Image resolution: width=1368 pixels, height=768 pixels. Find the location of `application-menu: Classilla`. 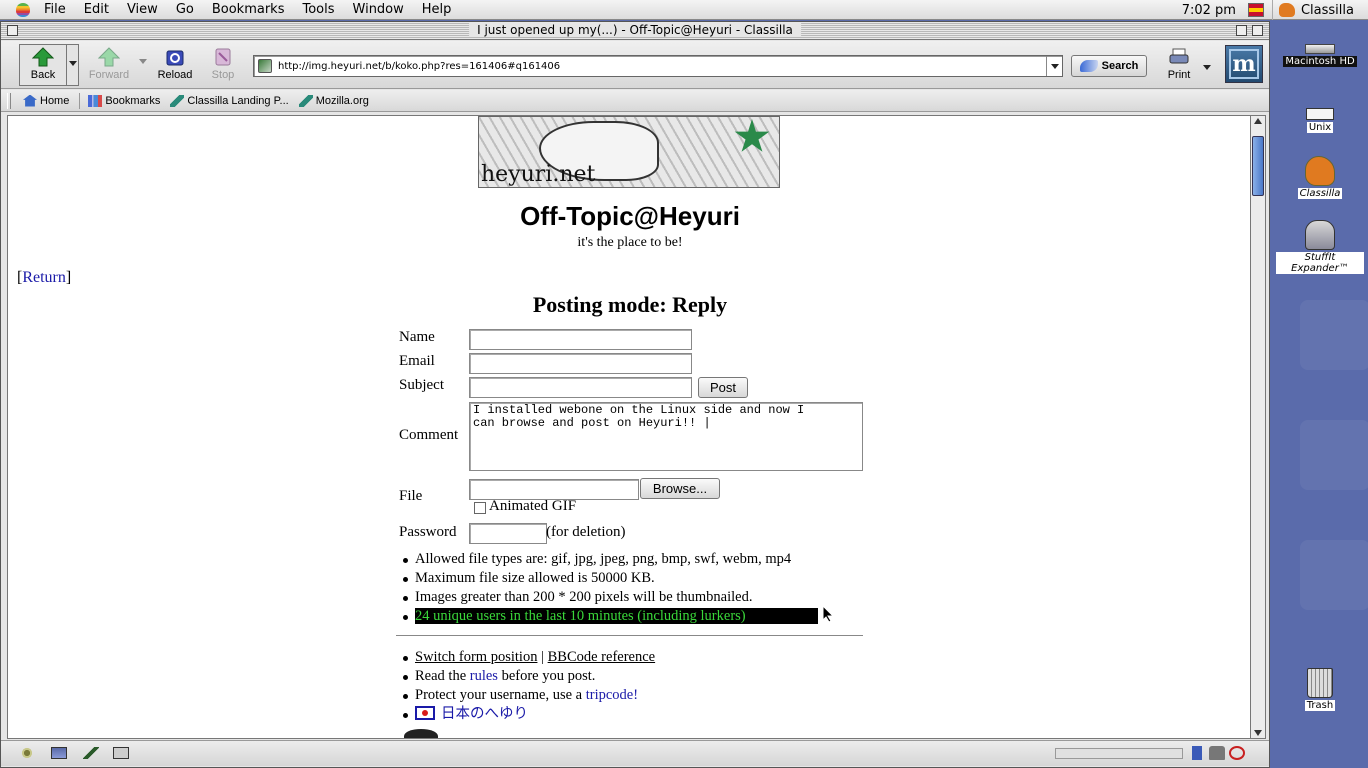

application-menu: Classilla is located at coordinates (1319, 10).